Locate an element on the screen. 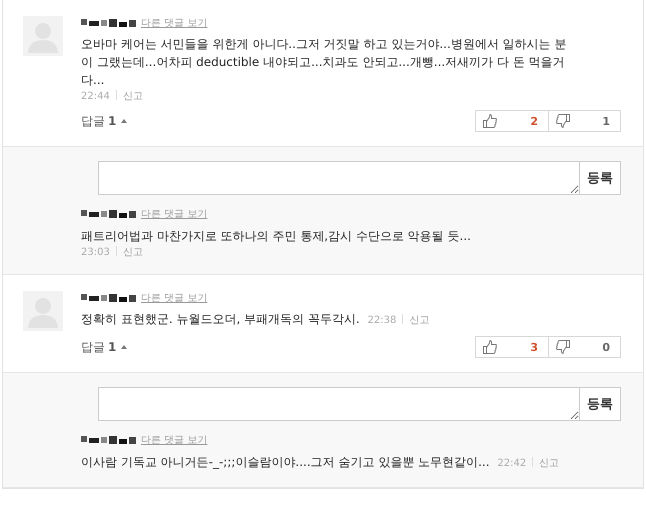 The height and width of the screenshot is (520, 646). comment-time: 22:42 is located at coordinates (511, 463).